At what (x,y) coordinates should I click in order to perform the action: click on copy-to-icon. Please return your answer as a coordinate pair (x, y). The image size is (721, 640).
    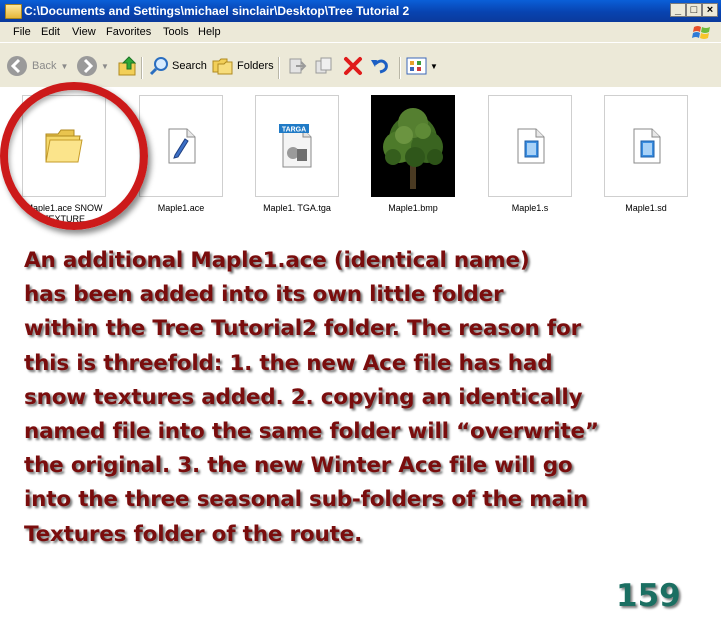
    Looking at the image, I should click on (323, 65).